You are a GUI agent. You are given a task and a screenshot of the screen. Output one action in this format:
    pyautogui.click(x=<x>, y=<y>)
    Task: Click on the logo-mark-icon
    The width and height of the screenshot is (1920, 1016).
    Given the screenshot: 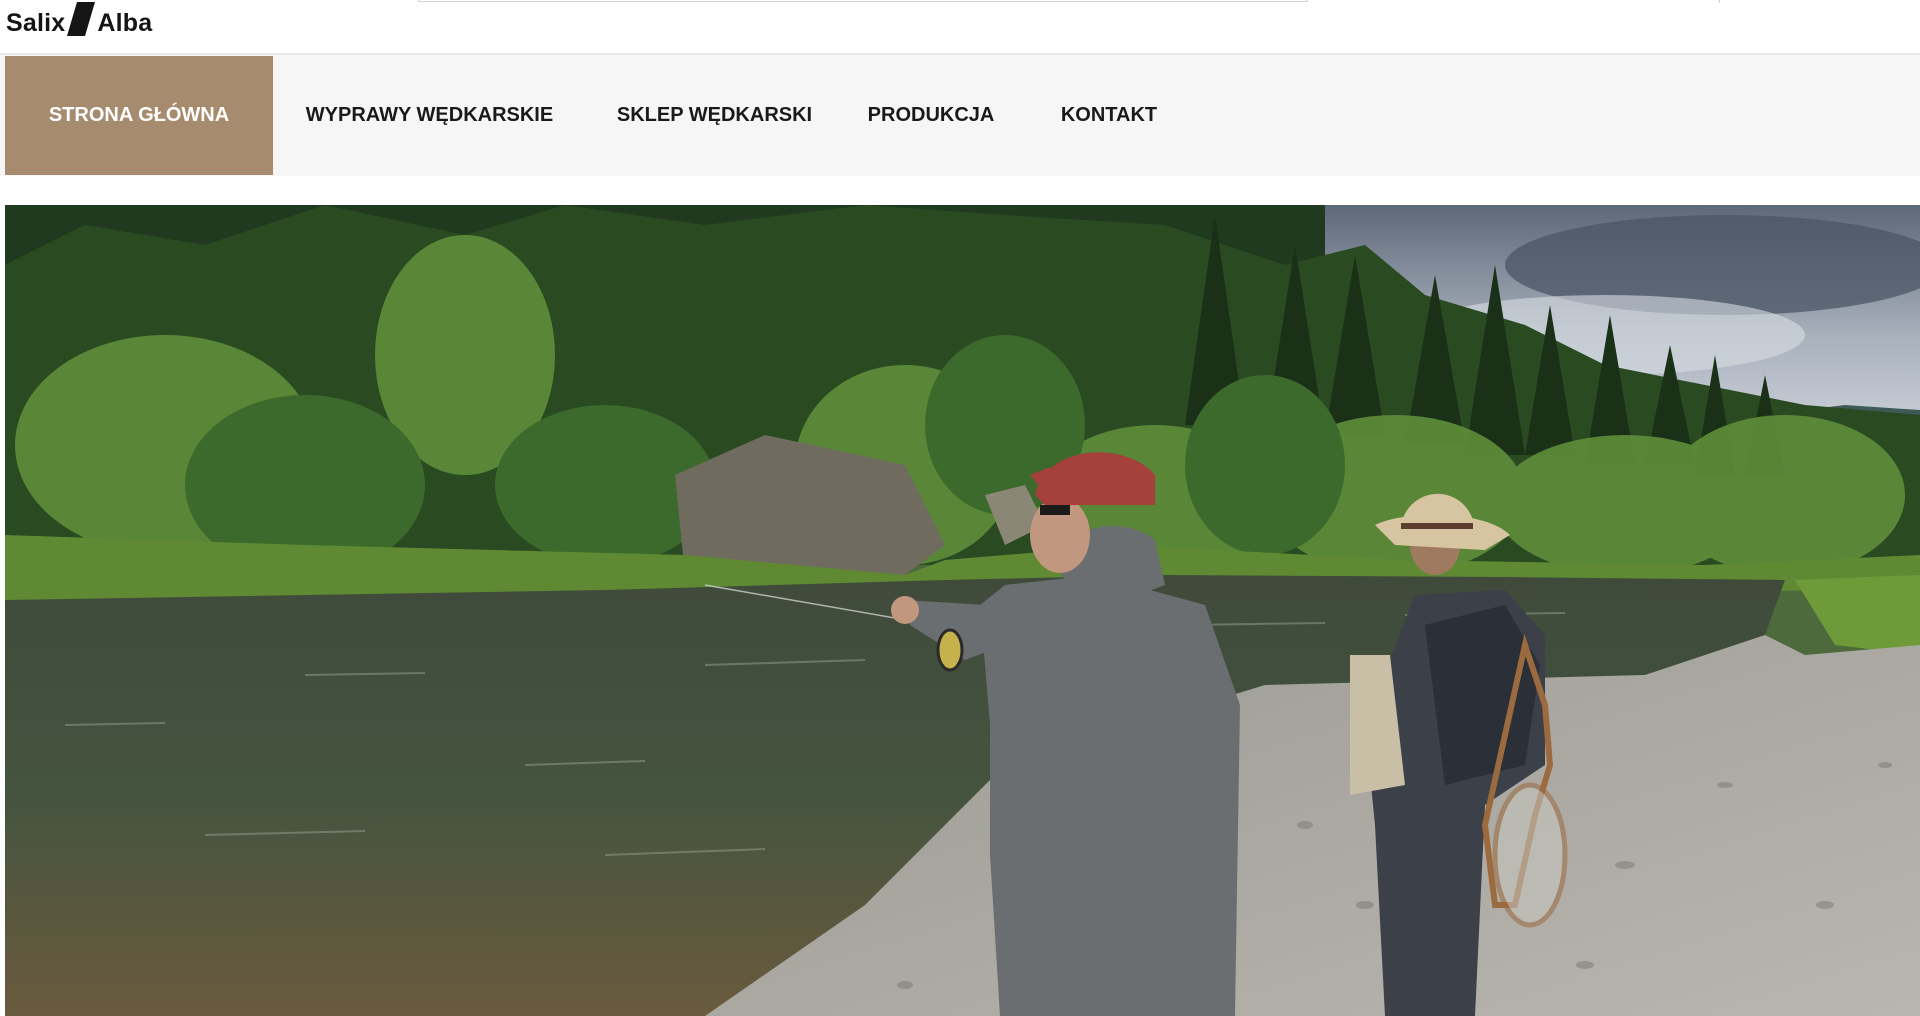 What is the action you would take?
    pyautogui.click(x=81, y=19)
    